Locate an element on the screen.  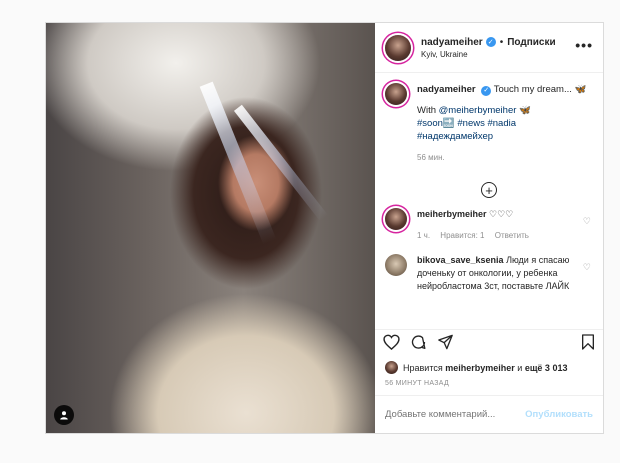
load-more-comments: + is located at coordinates (489, 190).